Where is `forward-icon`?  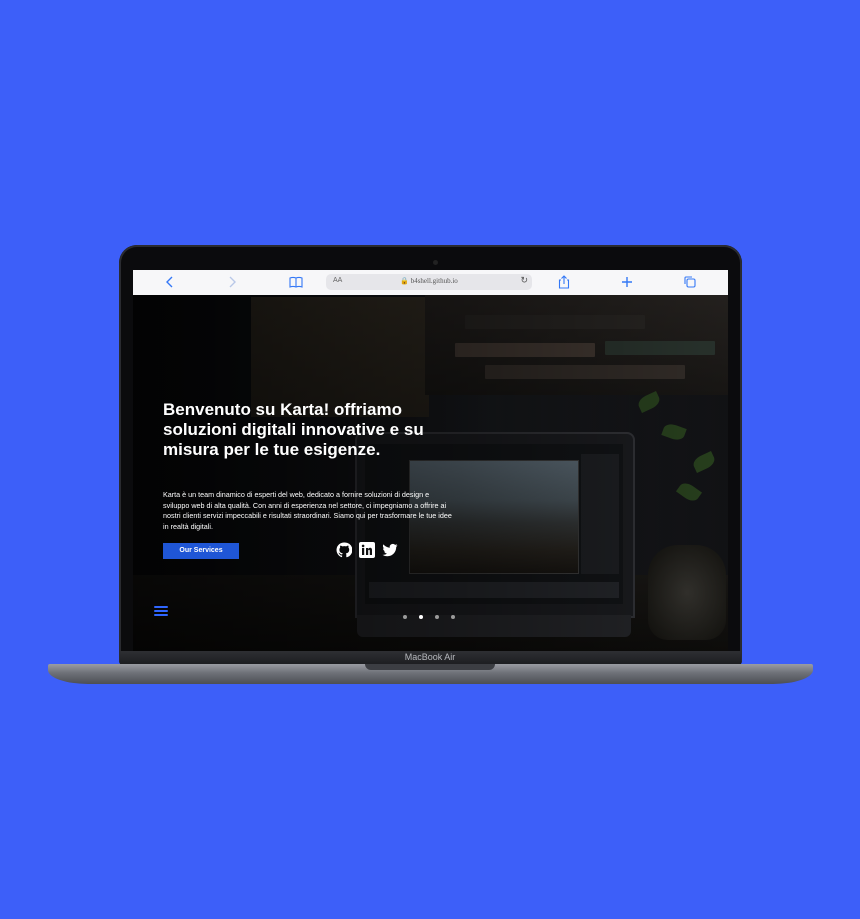
forward-icon is located at coordinates (232, 282).